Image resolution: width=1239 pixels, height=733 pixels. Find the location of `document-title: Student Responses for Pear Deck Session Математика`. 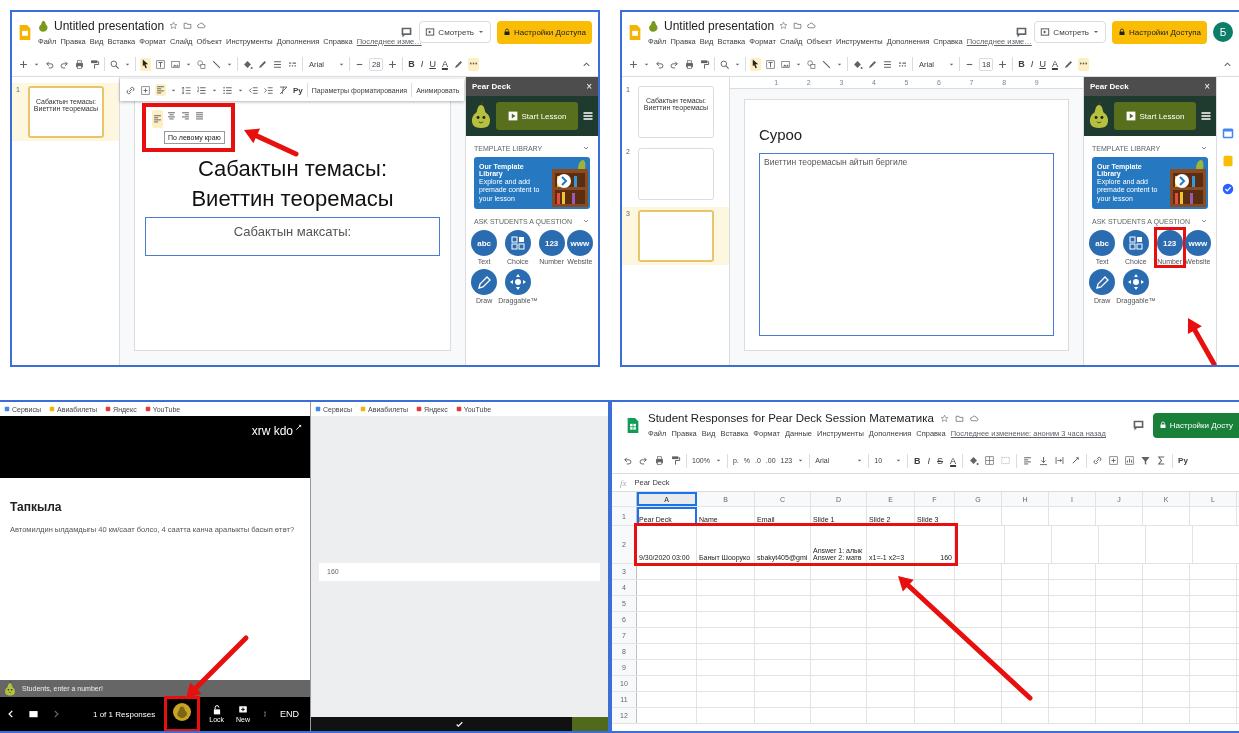

document-title: Student Responses for Pear Deck Session Математика is located at coordinates (791, 418).